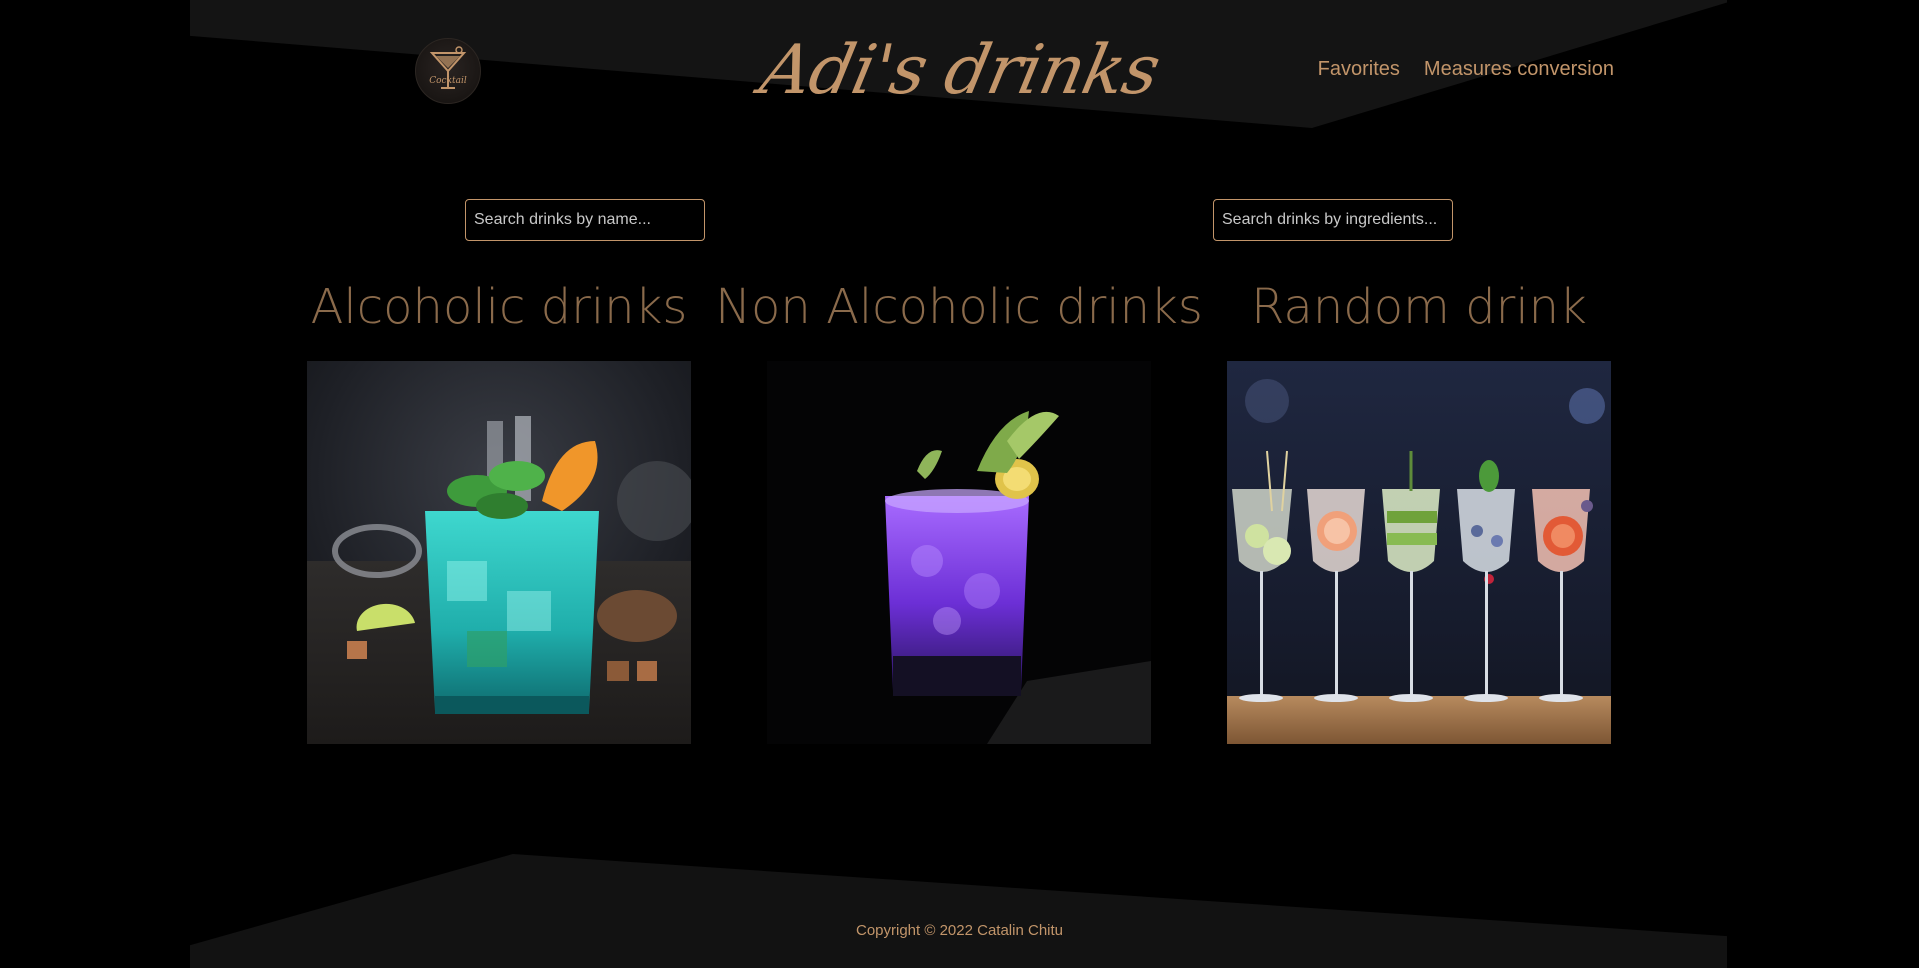 The width and height of the screenshot is (1919, 968). I want to click on nav-favorites-link: Favorites, so click(1359, 69).